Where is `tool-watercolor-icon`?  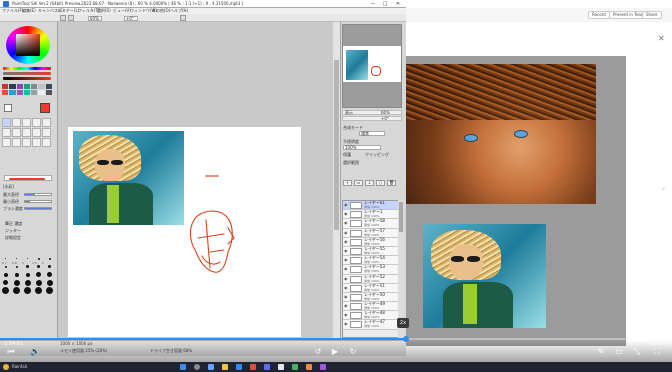 tool-watercolor-icon is located at coordinates (36, 132).